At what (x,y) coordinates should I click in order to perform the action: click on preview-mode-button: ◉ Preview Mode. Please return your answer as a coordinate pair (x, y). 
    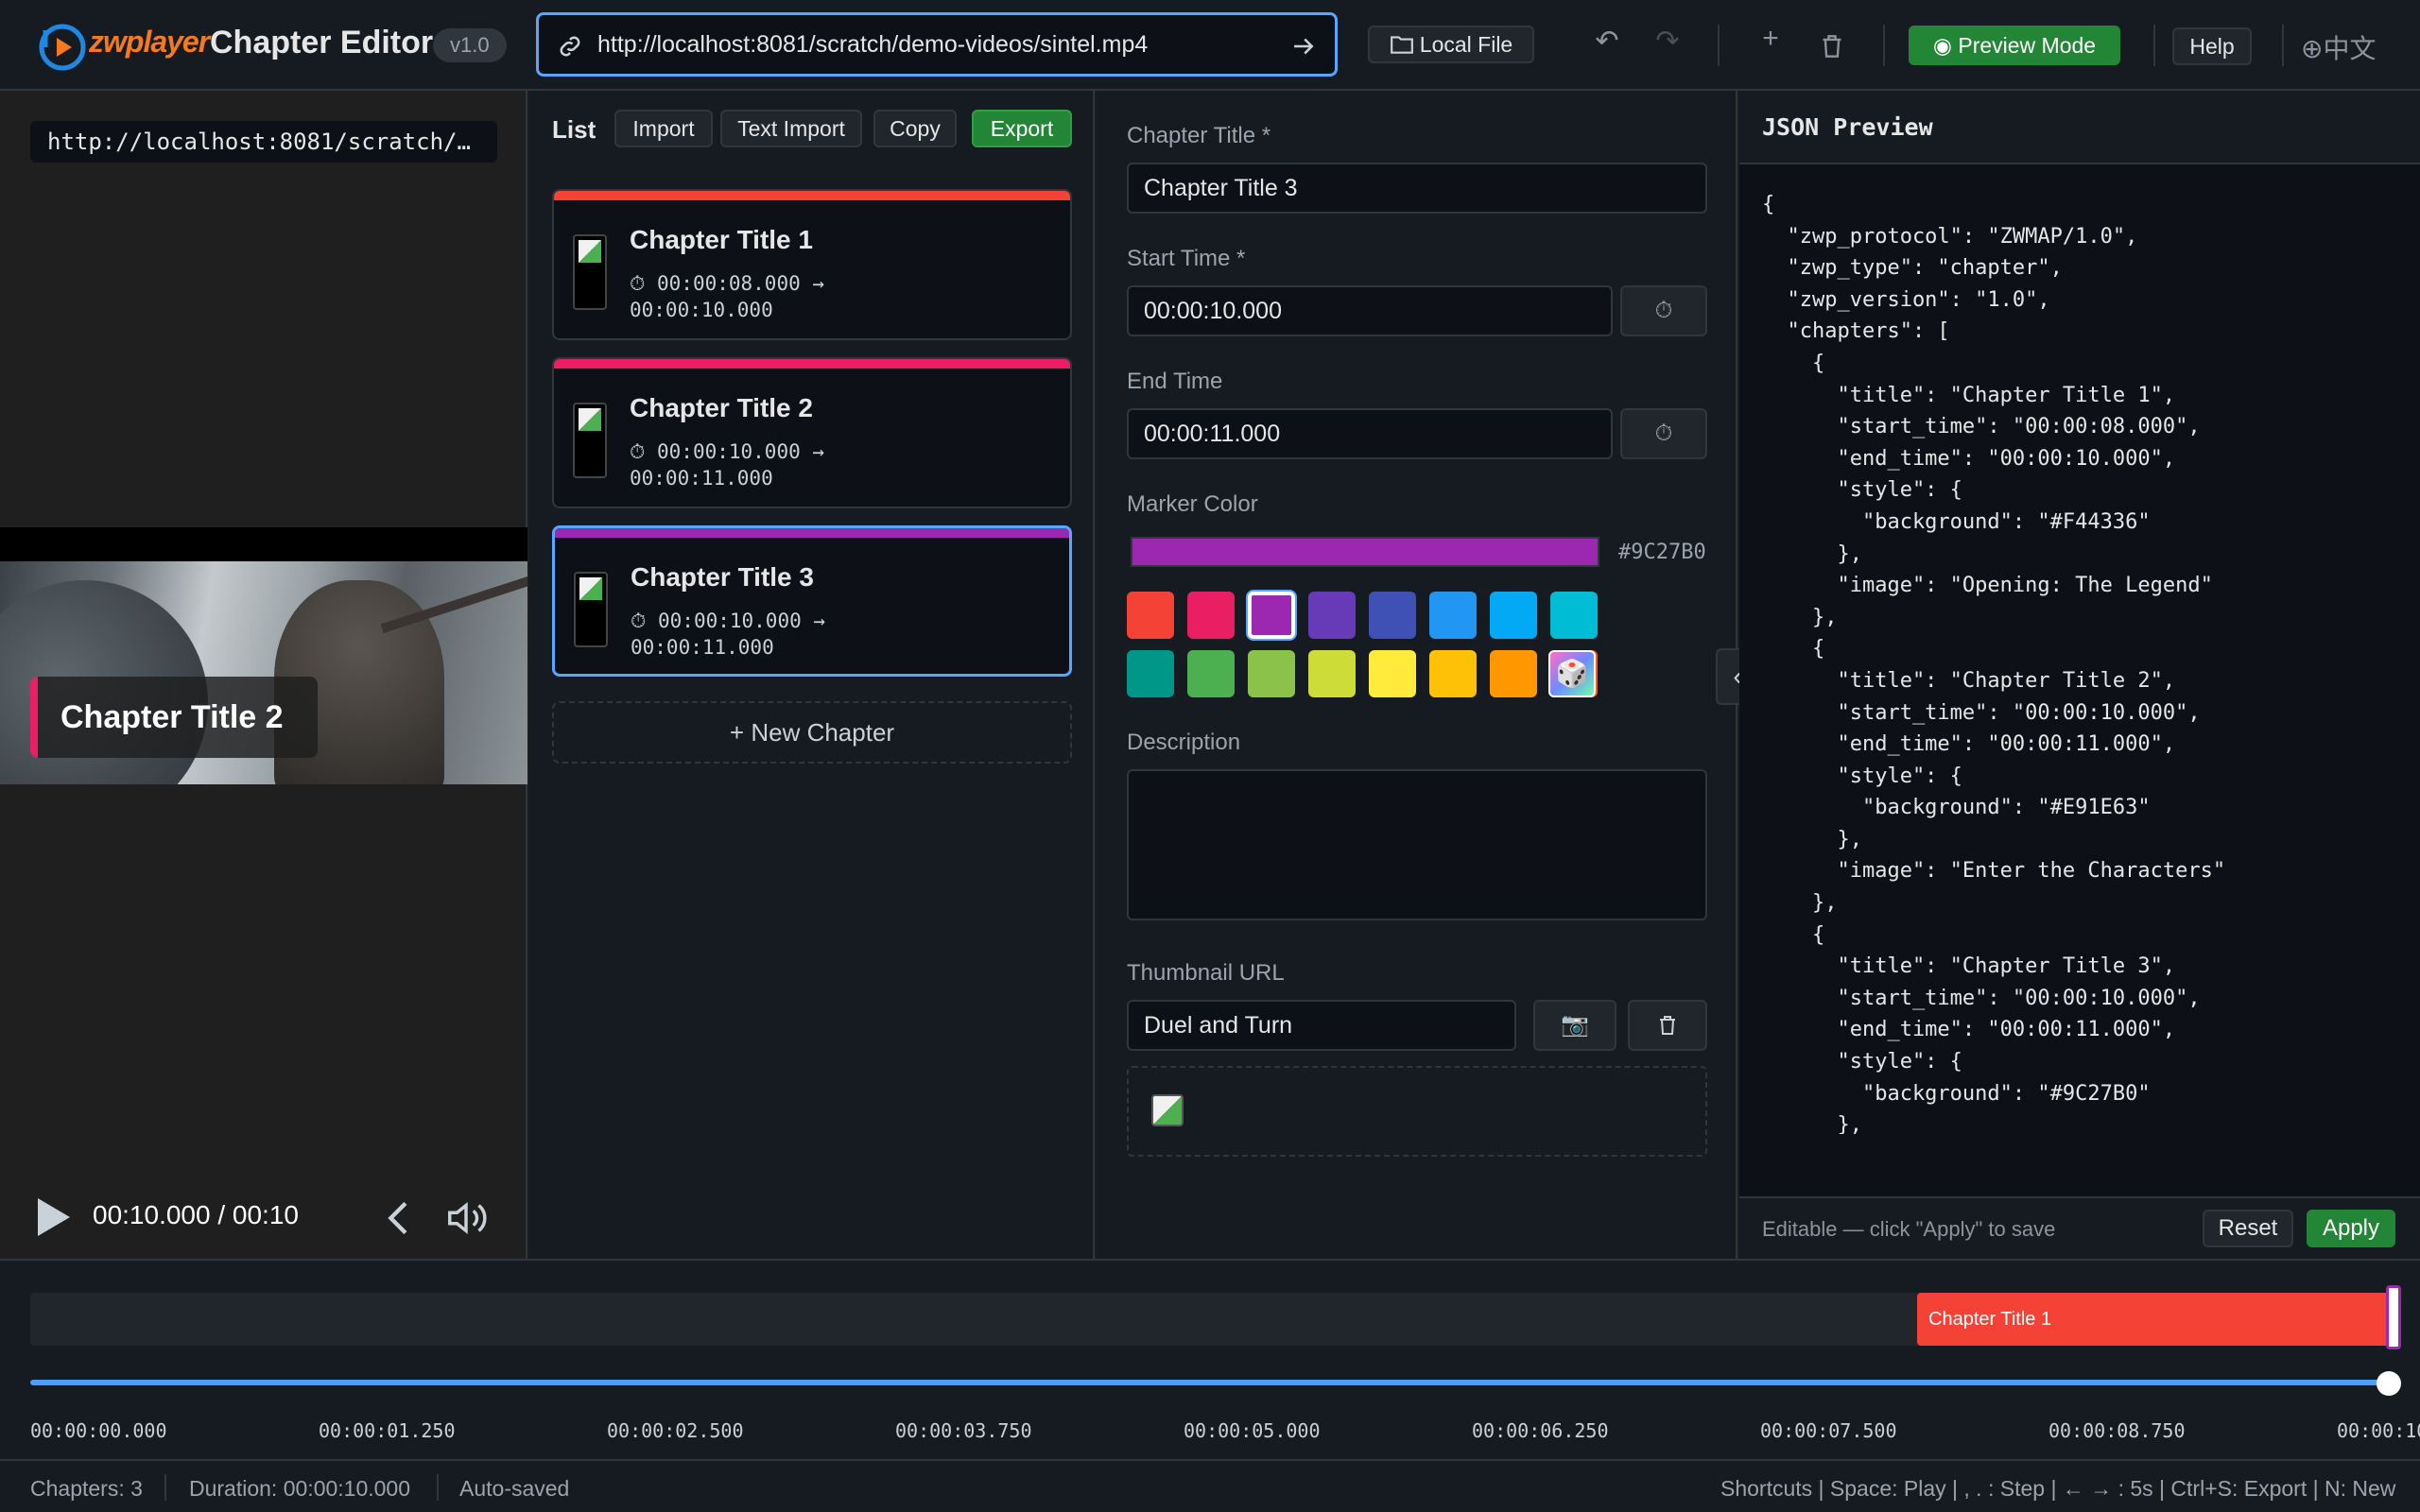
    Looking at the image, I should click on (2014, 45).